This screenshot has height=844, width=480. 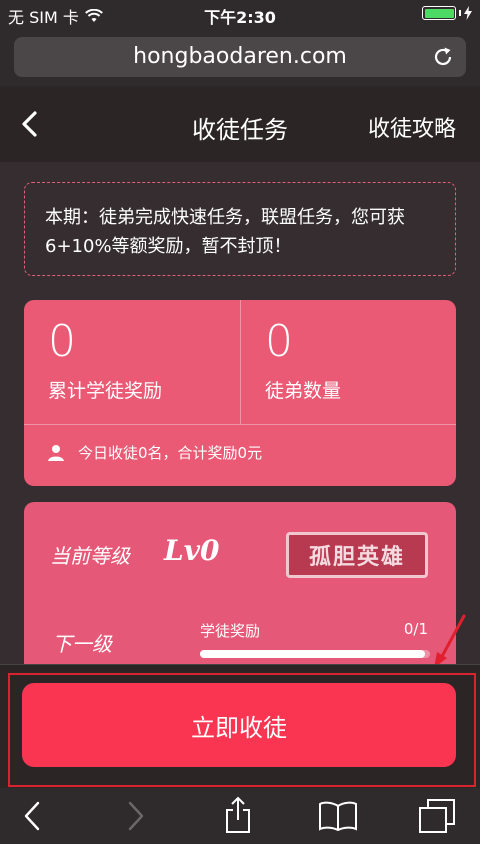 I want to click on status-bar: 无 SIM 卡 下午2:30, so click(x=240, y=14).